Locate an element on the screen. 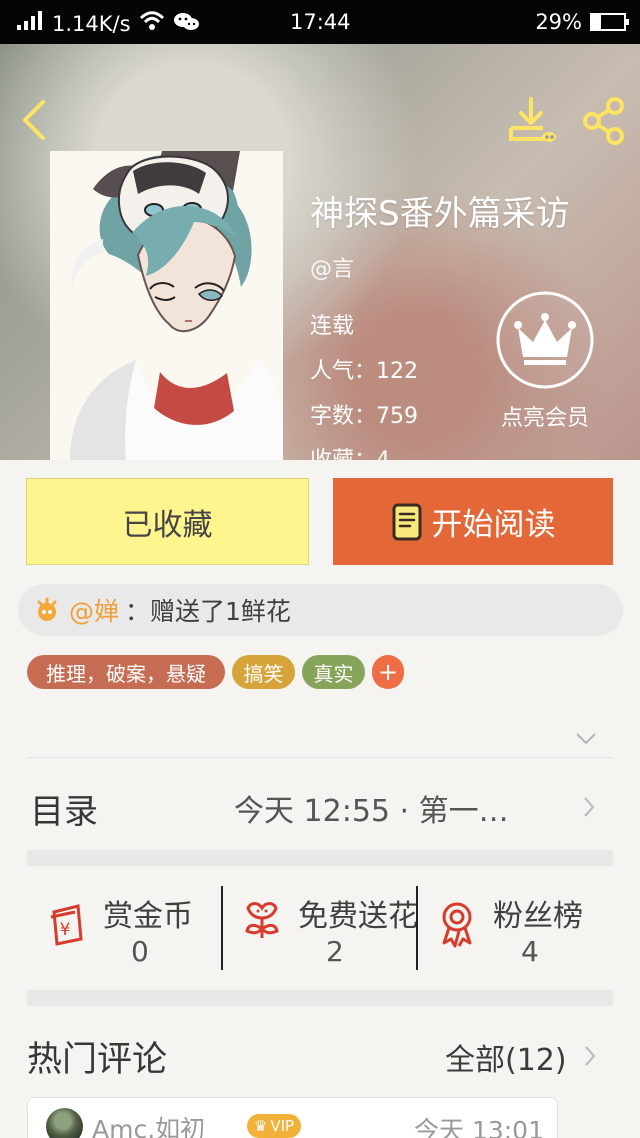 This screenshot has height=1138, width=640. all-comments-link: 全部(12) is located at coordinates (506, 1057).